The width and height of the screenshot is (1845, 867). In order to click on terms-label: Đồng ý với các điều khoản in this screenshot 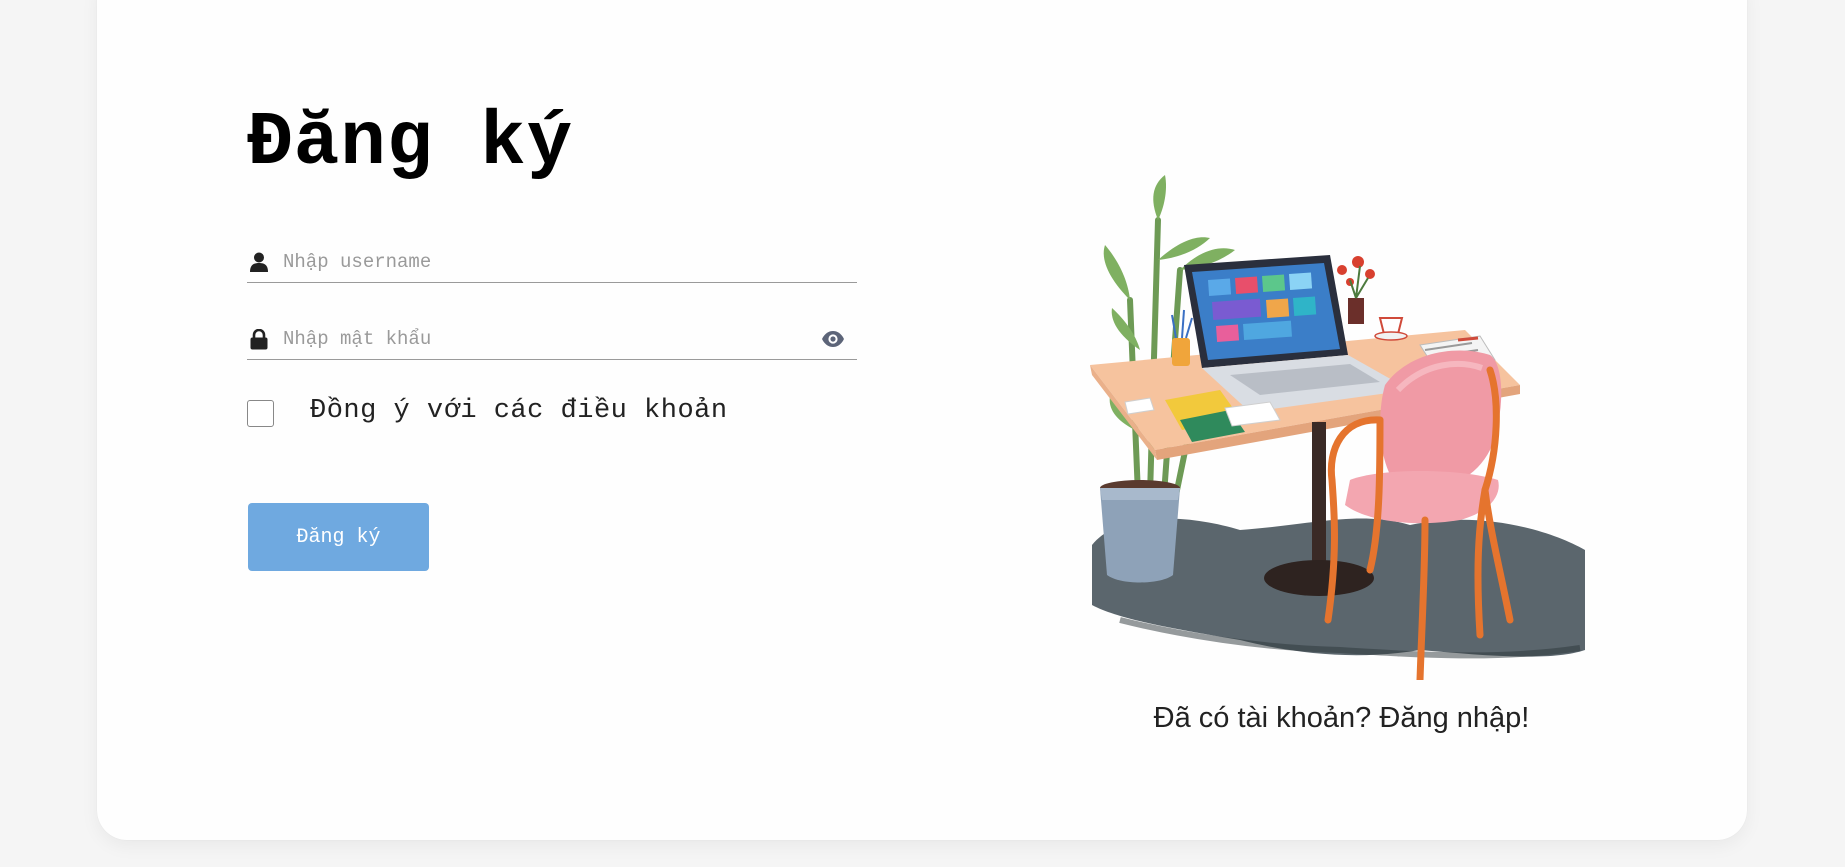, I will do `click(519, 411)`.